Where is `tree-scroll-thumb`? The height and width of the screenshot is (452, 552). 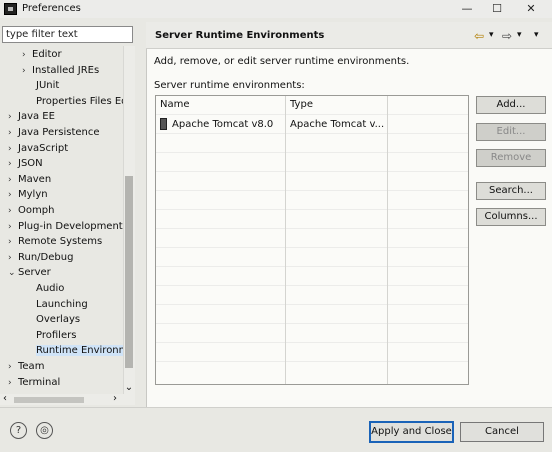 tree-scroll-thumb is located at coordinates (129, 272).